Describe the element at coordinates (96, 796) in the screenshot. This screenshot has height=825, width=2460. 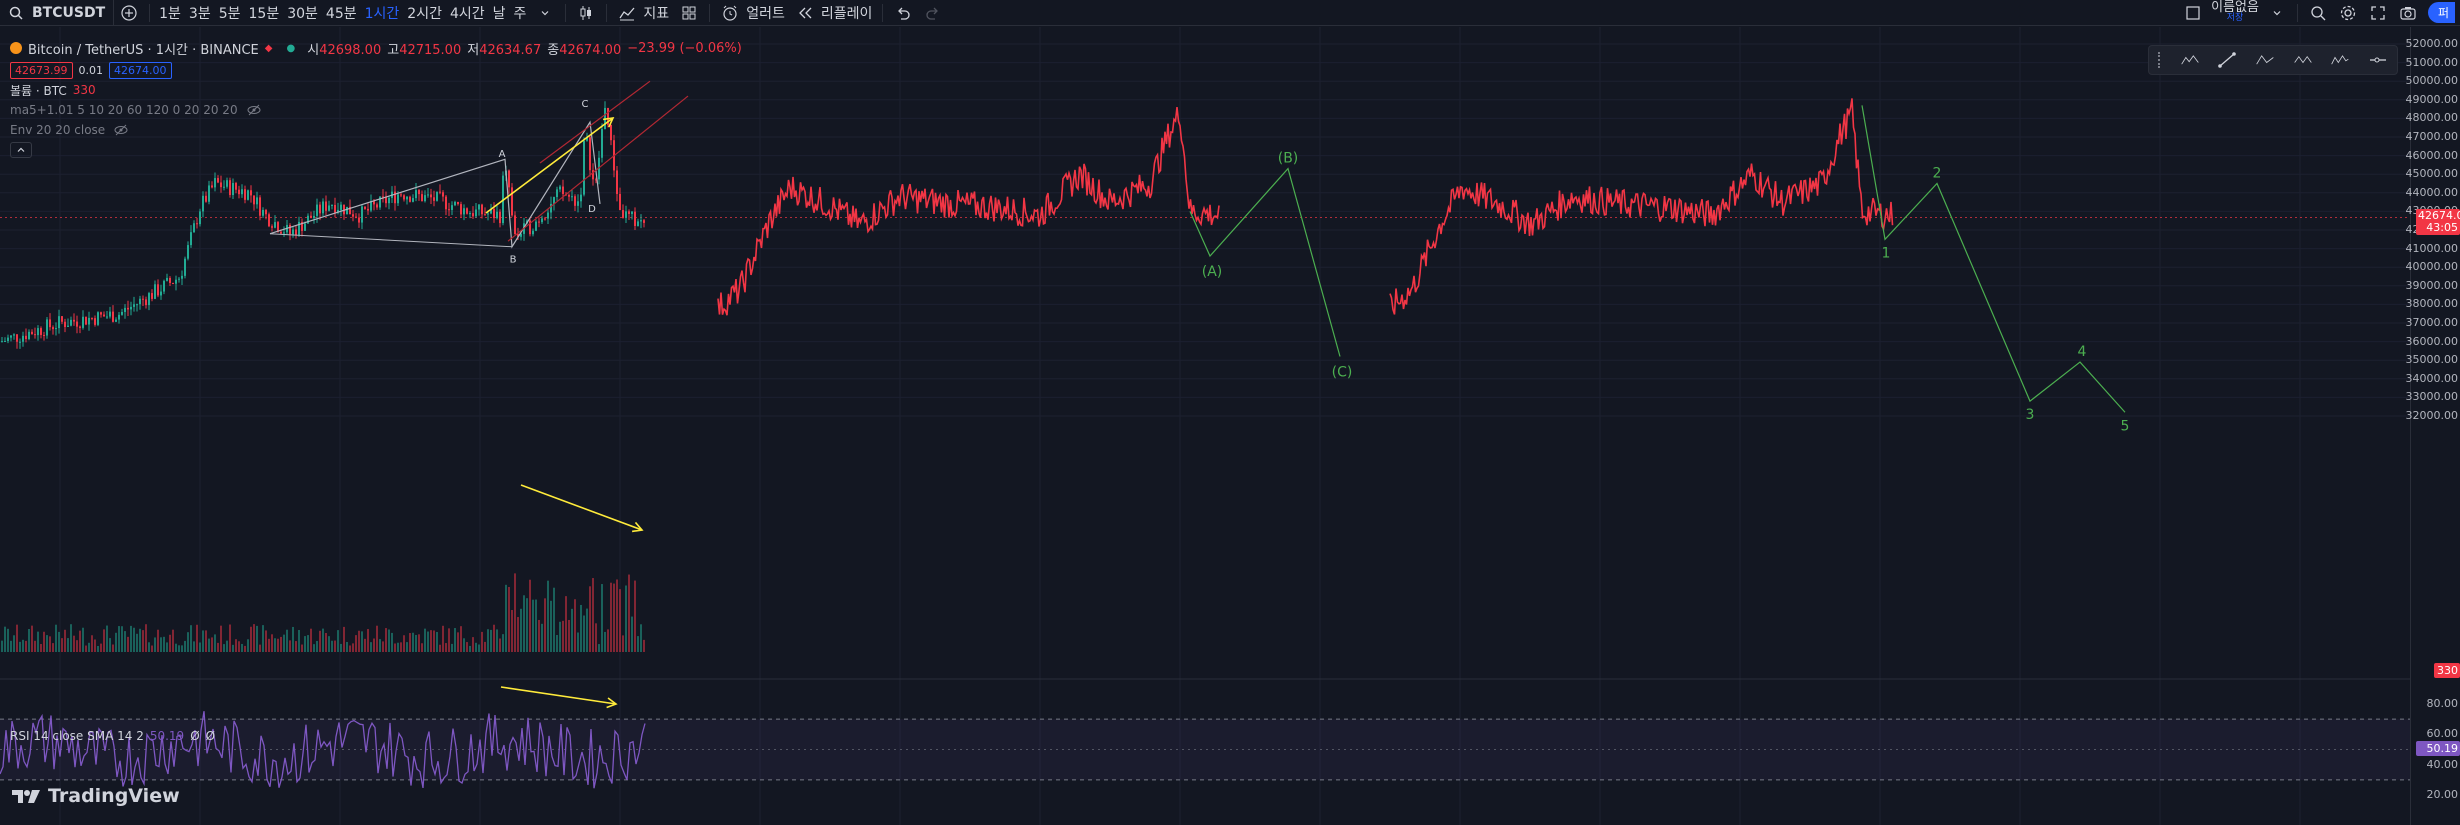
I see `tradingview-logo: TradingView` at that location.